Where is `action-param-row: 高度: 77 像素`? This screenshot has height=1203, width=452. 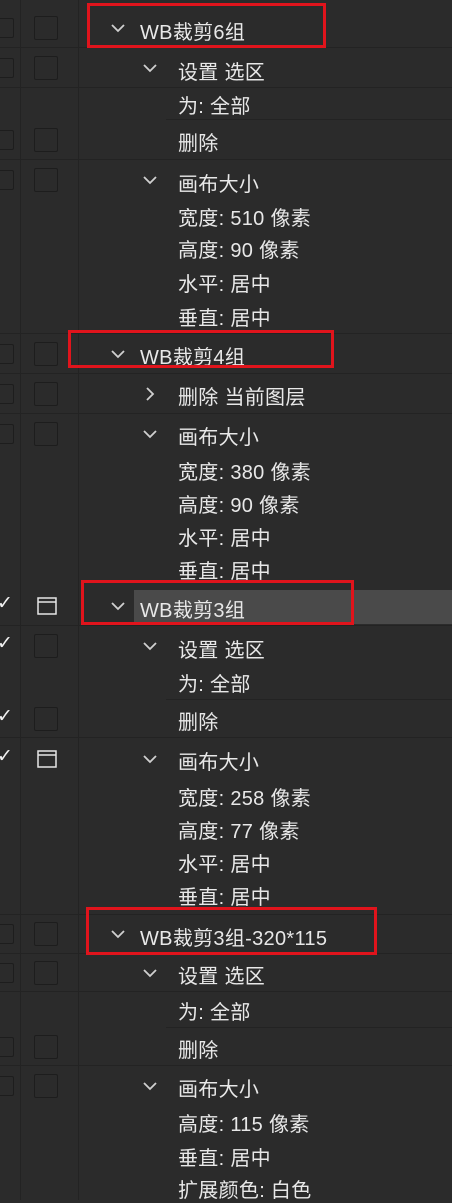
action-param-row: 高度: 77 像素 is located at coordinates (226, 829).